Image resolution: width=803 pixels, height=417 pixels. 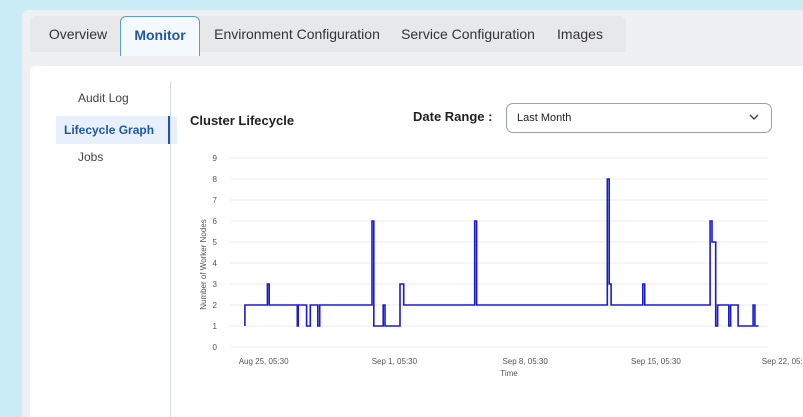 I want to click on y-tick-label: 7, so click(x=215, y=200).